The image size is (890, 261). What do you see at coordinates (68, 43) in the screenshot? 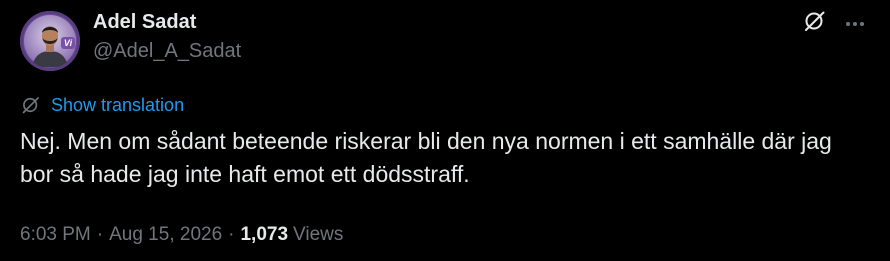
I see `avatar-badge-text: Vi` at bounding box center [68, 43].